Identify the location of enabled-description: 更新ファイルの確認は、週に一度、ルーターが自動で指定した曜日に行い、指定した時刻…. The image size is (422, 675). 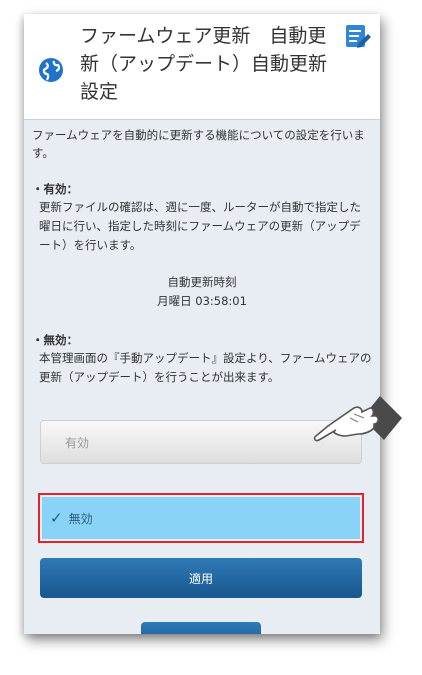
(200, 226).